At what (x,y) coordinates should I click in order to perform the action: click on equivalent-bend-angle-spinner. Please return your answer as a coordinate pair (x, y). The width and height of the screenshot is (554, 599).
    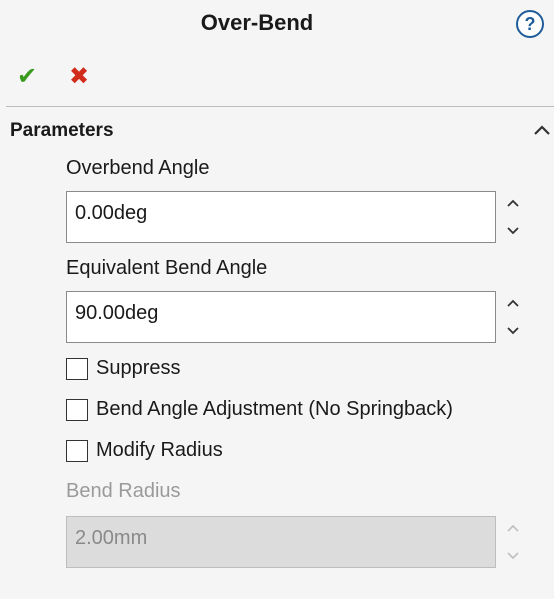
    Looking at the image, I should click on (513, 317).